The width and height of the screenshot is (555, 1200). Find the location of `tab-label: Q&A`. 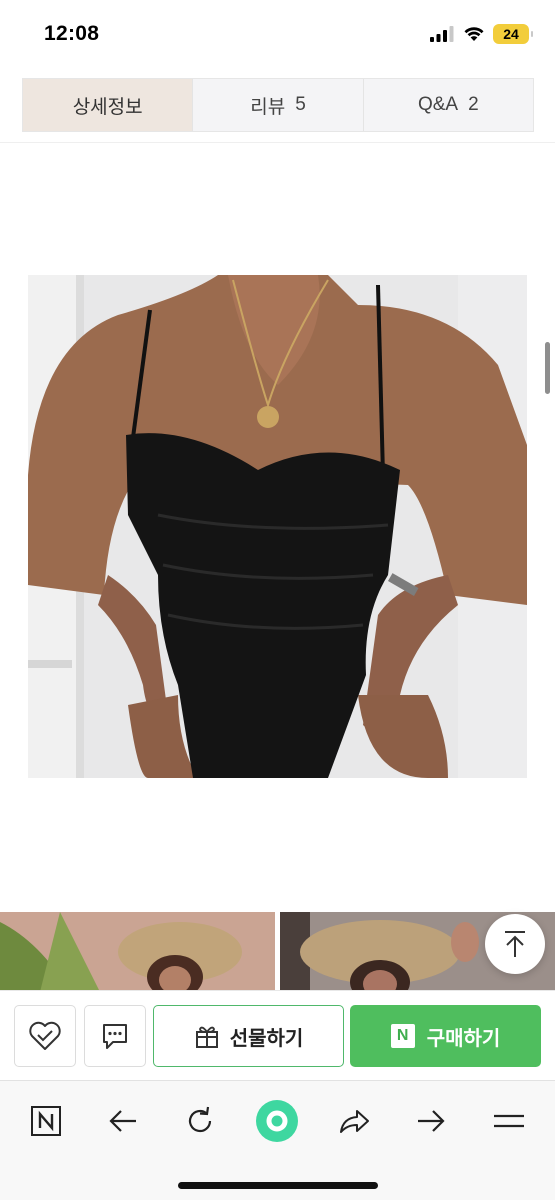

tab-label: Q&A is located at coordinates (438, 104).